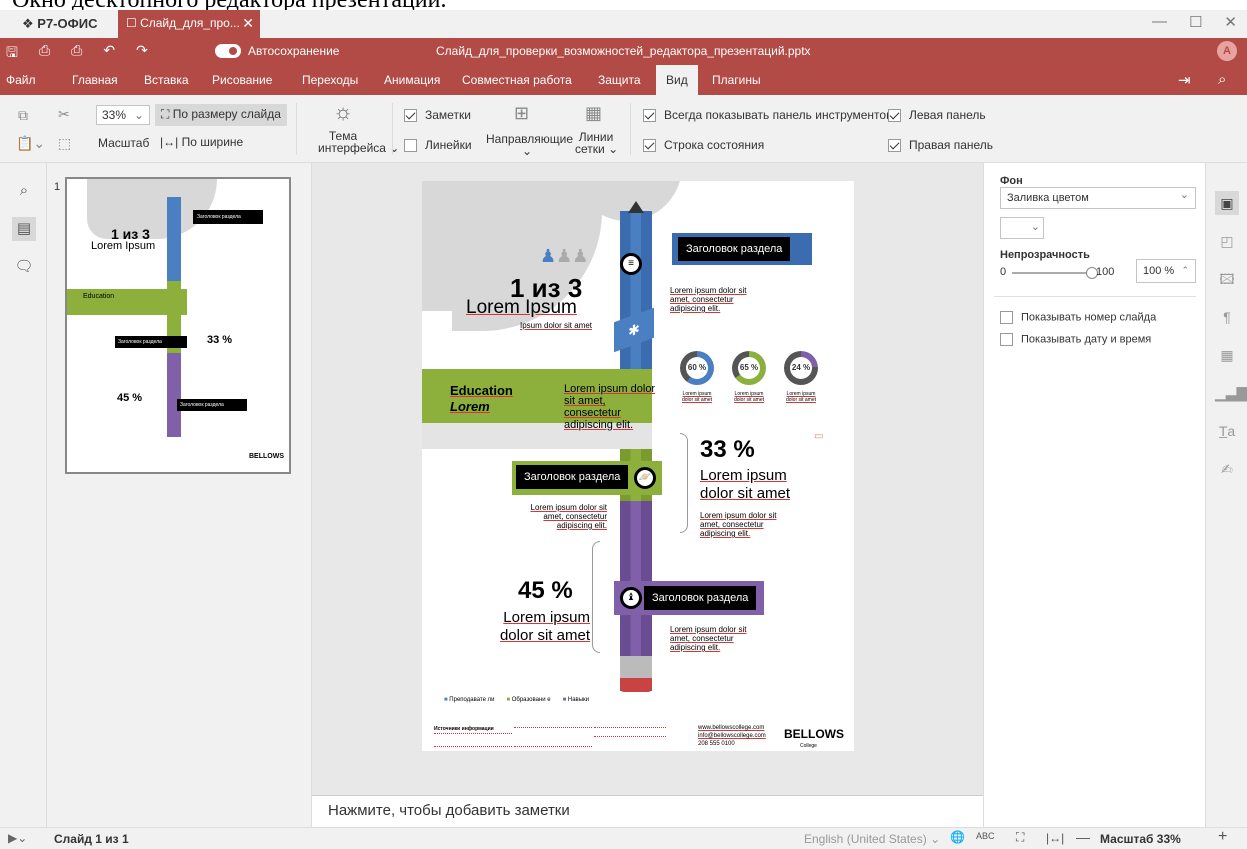 Image resolution: width=1247 pixels, height=849 pixels. Describe the element at coordinates (556, 325) in the screenshot. I see `lorem-subtitle: Ipsum dolor sit amet` at that location.